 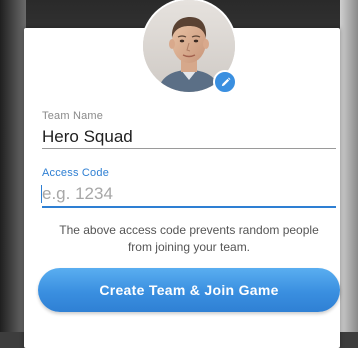 What do you see at coordinates (190, 47) in the screenshot?
I see `team-avatar-area` at bounding box center [190, 47].